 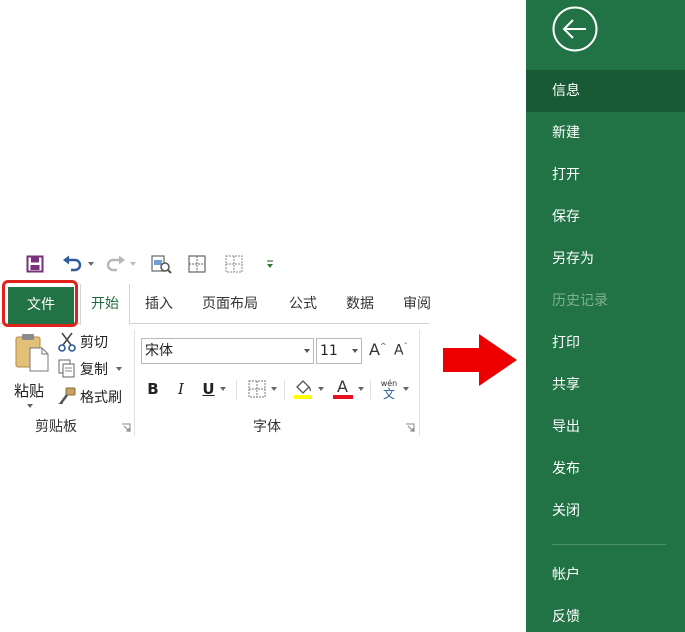 What do you see at coordinates (605, 575) in the screenshot?
I see `backstage-item-account: 帐户` at bounding box center [605, 575].